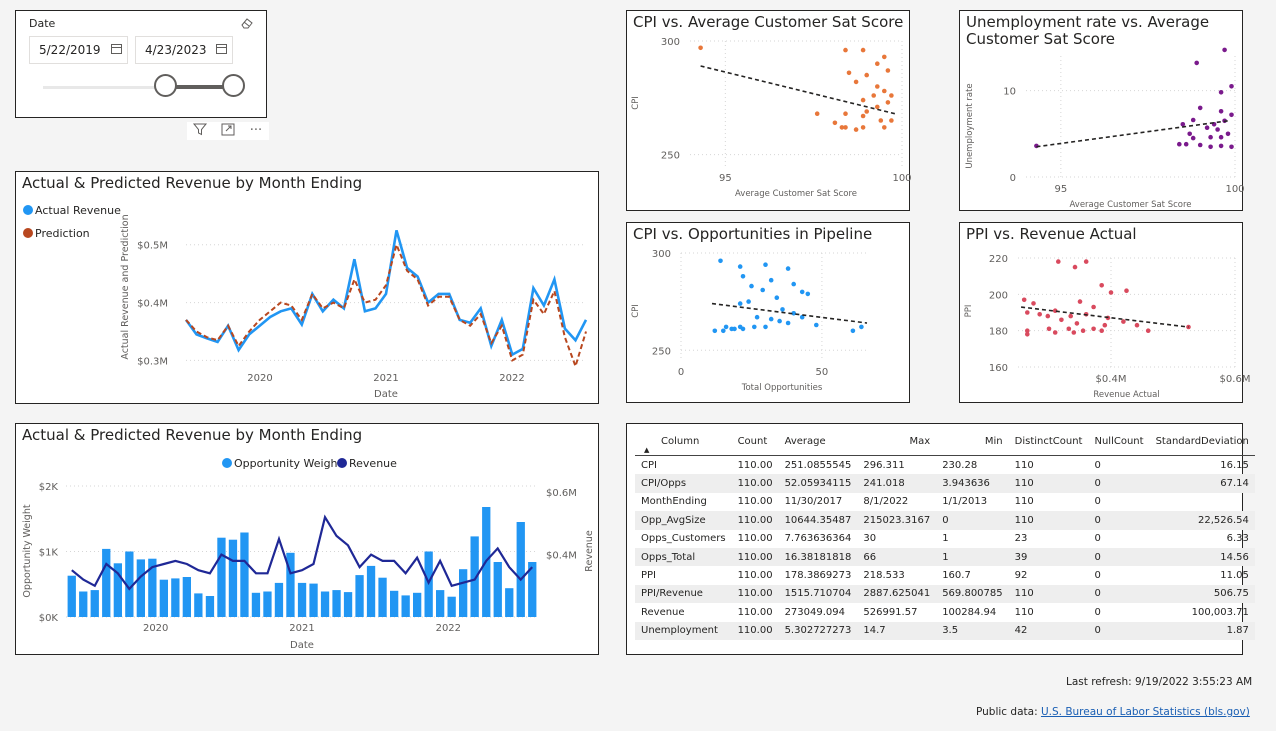  What do you see at coordinates (1202, 441) in the screenshot?
I see `column-header: StandardDeviation` at bounding box center [1202, 441].